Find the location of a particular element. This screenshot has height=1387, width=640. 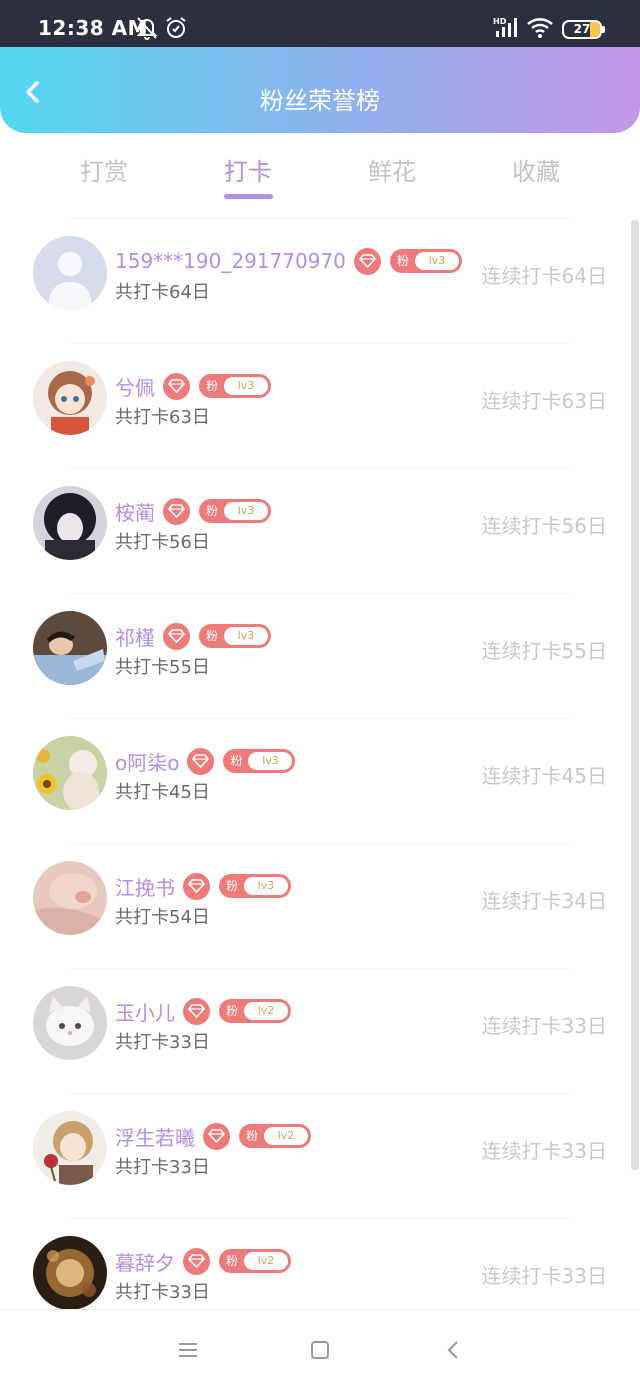

golden-art-avatar-icon is located at coordinates (70, 1273).